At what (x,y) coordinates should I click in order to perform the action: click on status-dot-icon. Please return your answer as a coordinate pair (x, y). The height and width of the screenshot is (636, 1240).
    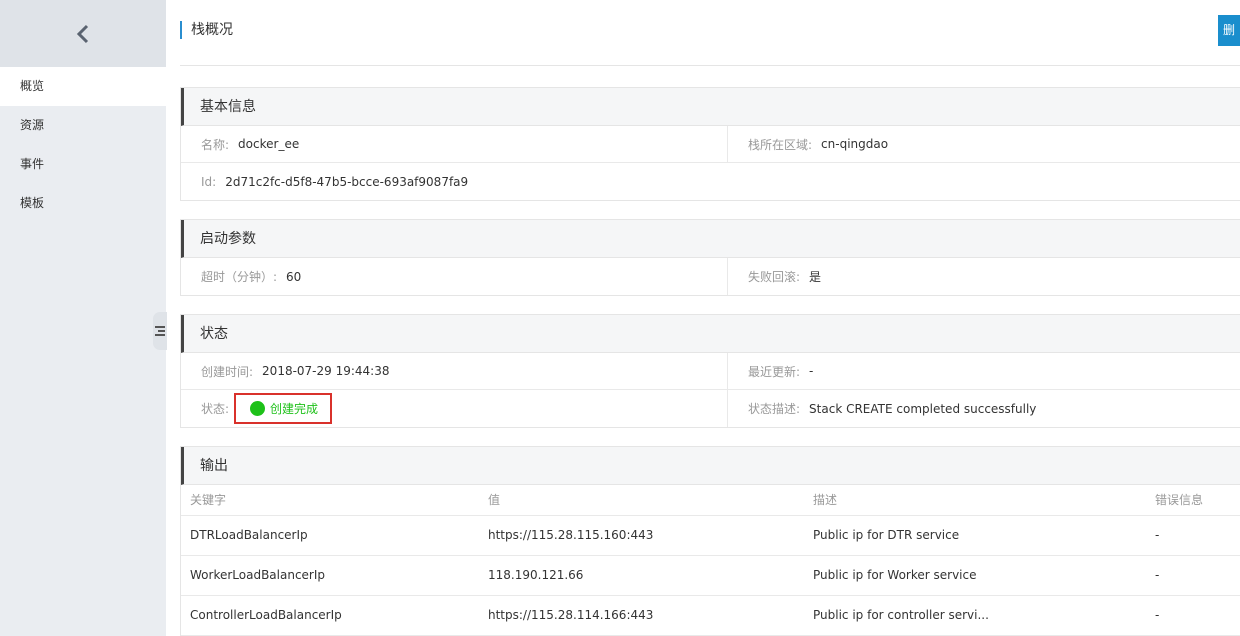
    Looking at the image, I should click on (258, 408).